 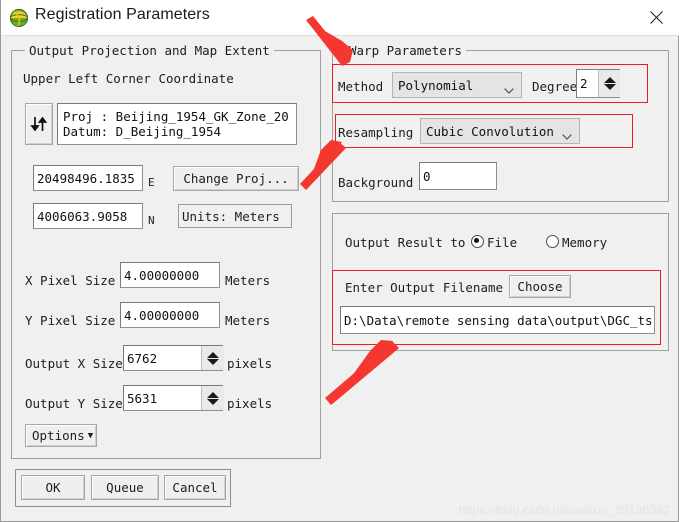 I want to click on background-input: 0, so click(x=458, y=176).